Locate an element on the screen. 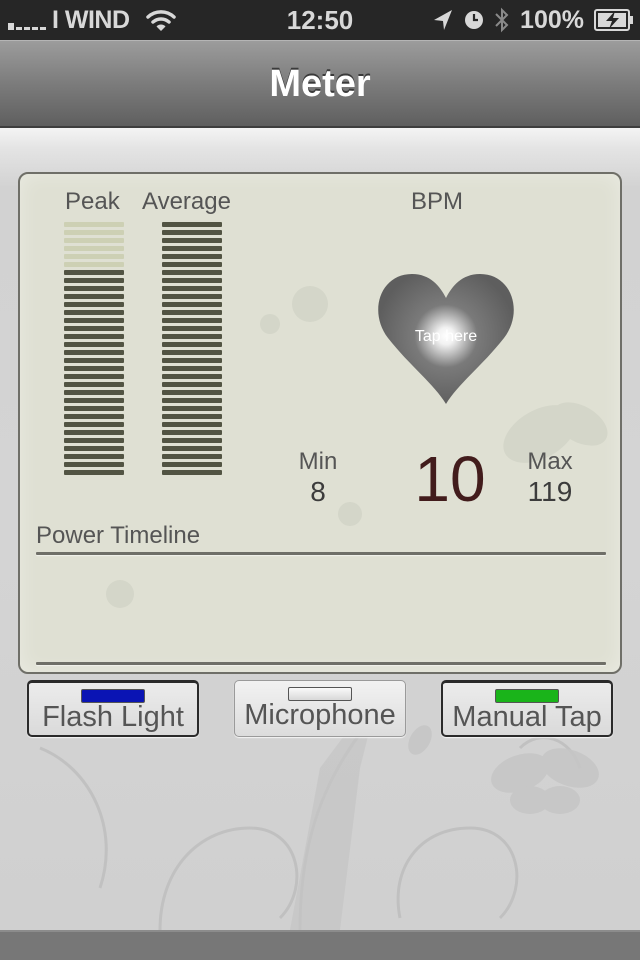 The image size is (640, 960). navigation-bar: Meter is located at coordinates (320, 84).